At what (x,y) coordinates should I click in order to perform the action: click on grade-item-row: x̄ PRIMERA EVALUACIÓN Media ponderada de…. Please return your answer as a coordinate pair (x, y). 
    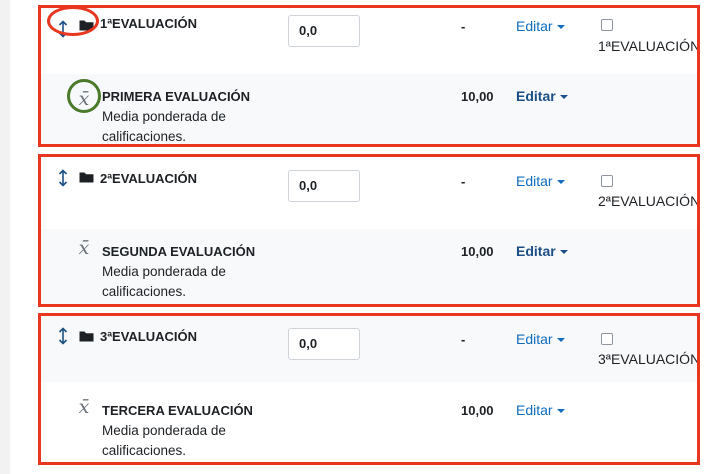
    Looking at the image, I should click on (369, 109).